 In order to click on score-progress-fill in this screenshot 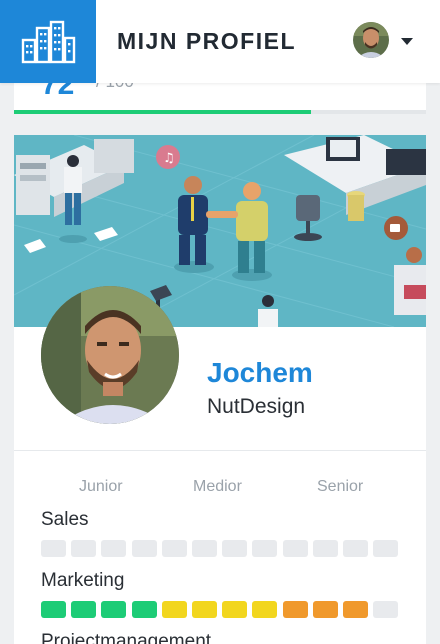, I will do `click(162, 112)`.